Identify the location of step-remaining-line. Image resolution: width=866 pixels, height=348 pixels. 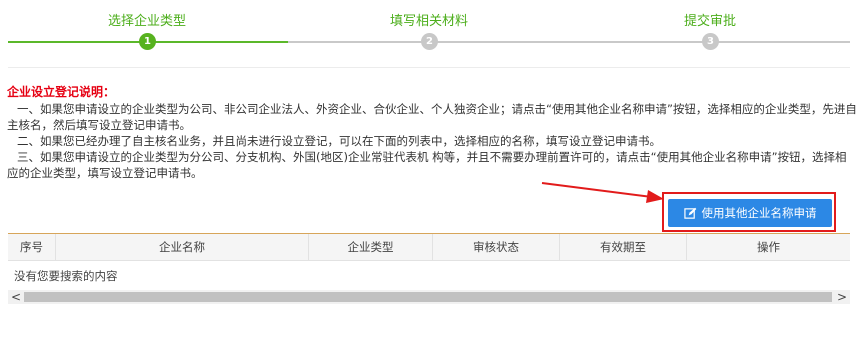
(569, 42).